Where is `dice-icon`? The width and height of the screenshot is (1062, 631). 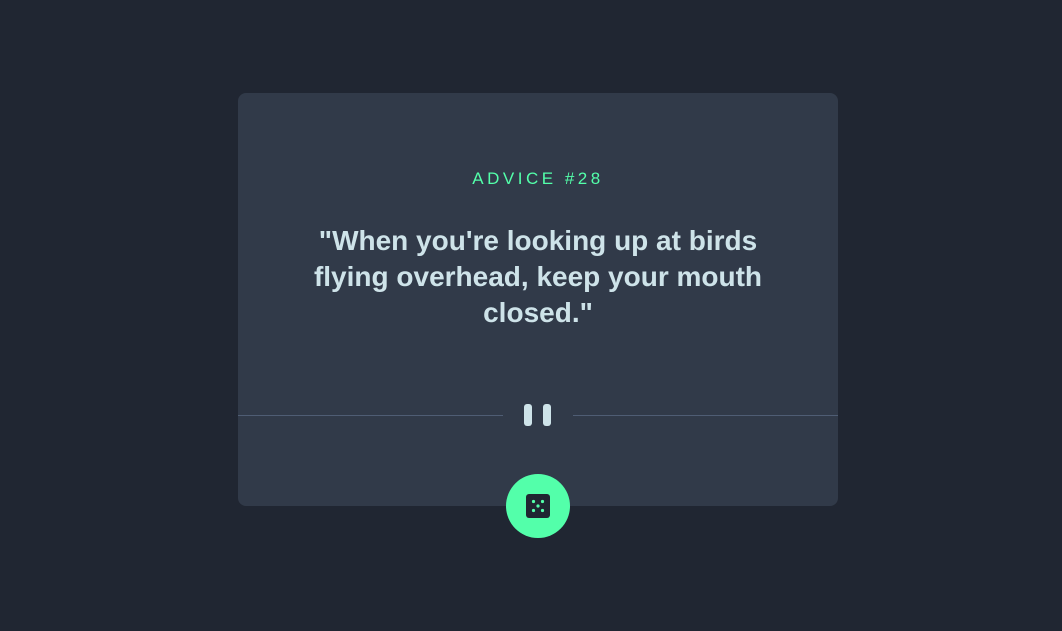 dice-icon is located at coordinates (538, 506).